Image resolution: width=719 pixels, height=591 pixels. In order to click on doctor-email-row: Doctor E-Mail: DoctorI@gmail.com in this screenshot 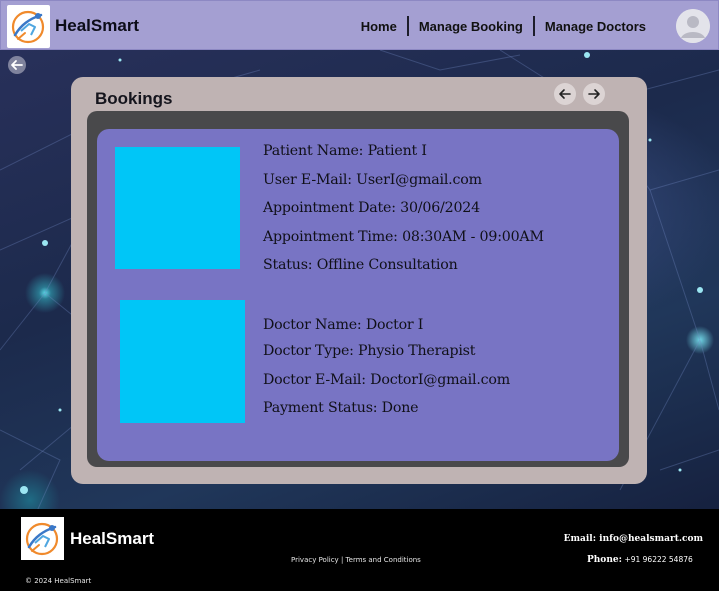, I will do `click(386, 380)`.